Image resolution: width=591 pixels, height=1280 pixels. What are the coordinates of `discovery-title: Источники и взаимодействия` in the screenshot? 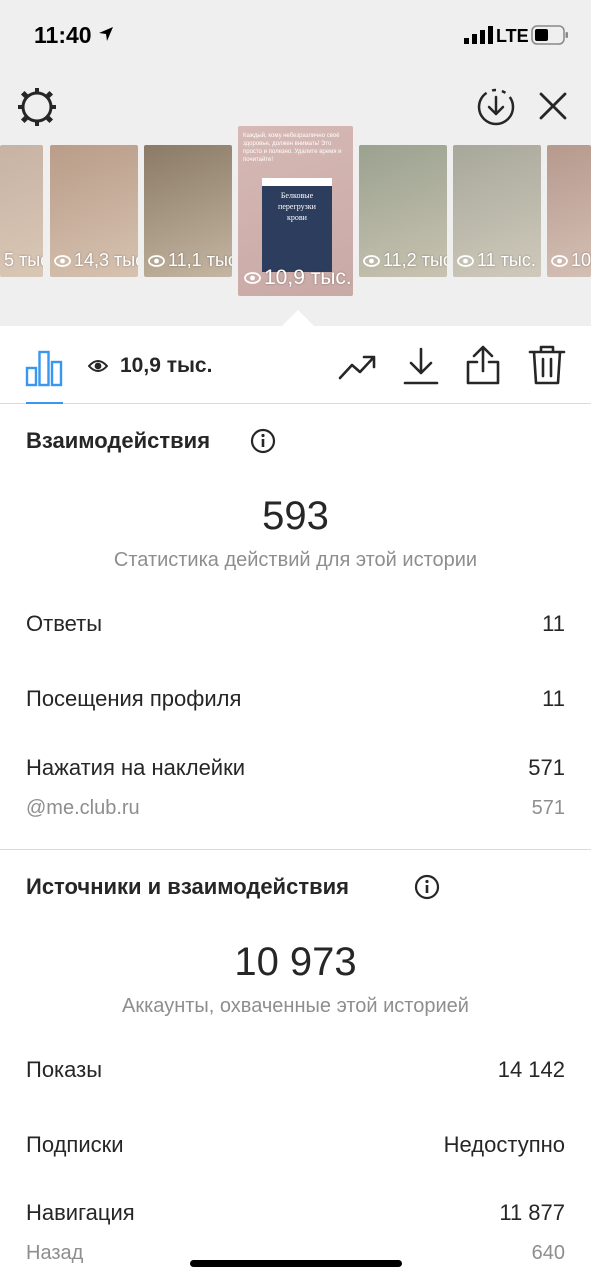 It's located at (187, 886).